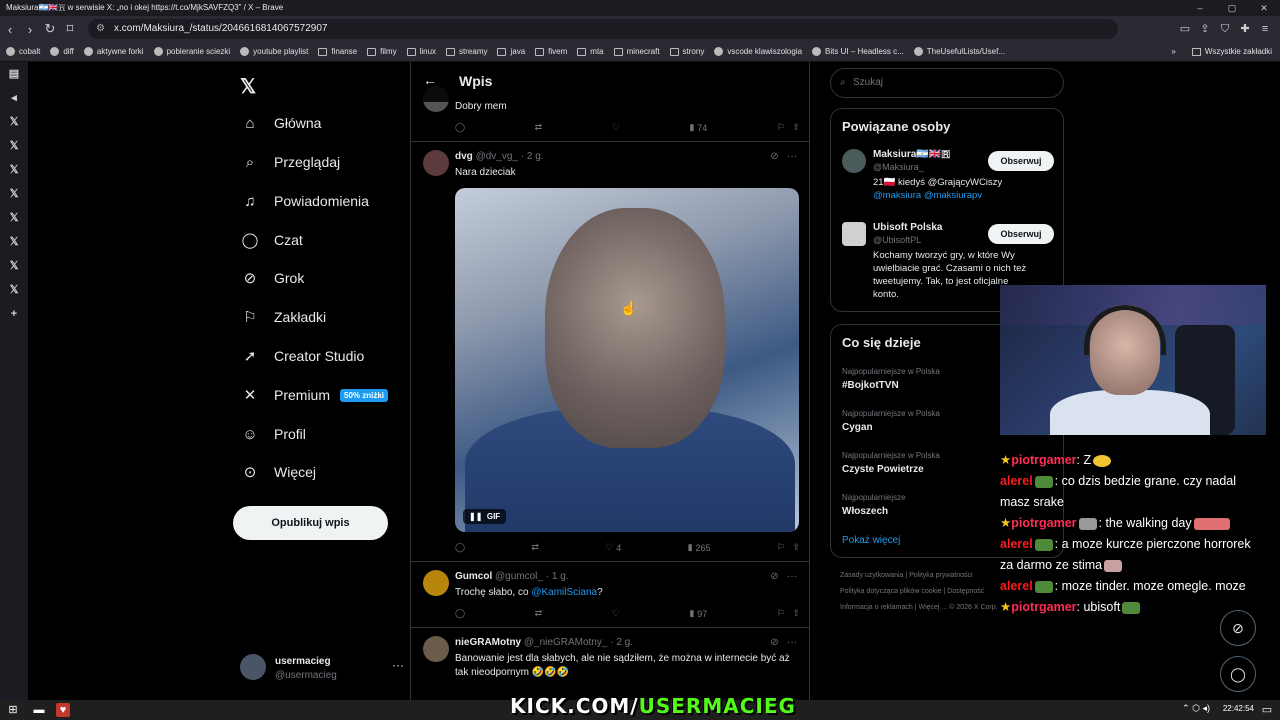 The width and height of the screenshot is (1280, 720). What do you see at coordinates (613, 547) in the screenshot?
I see `like-button: ♡ 4` at bounding box center [613, 547].